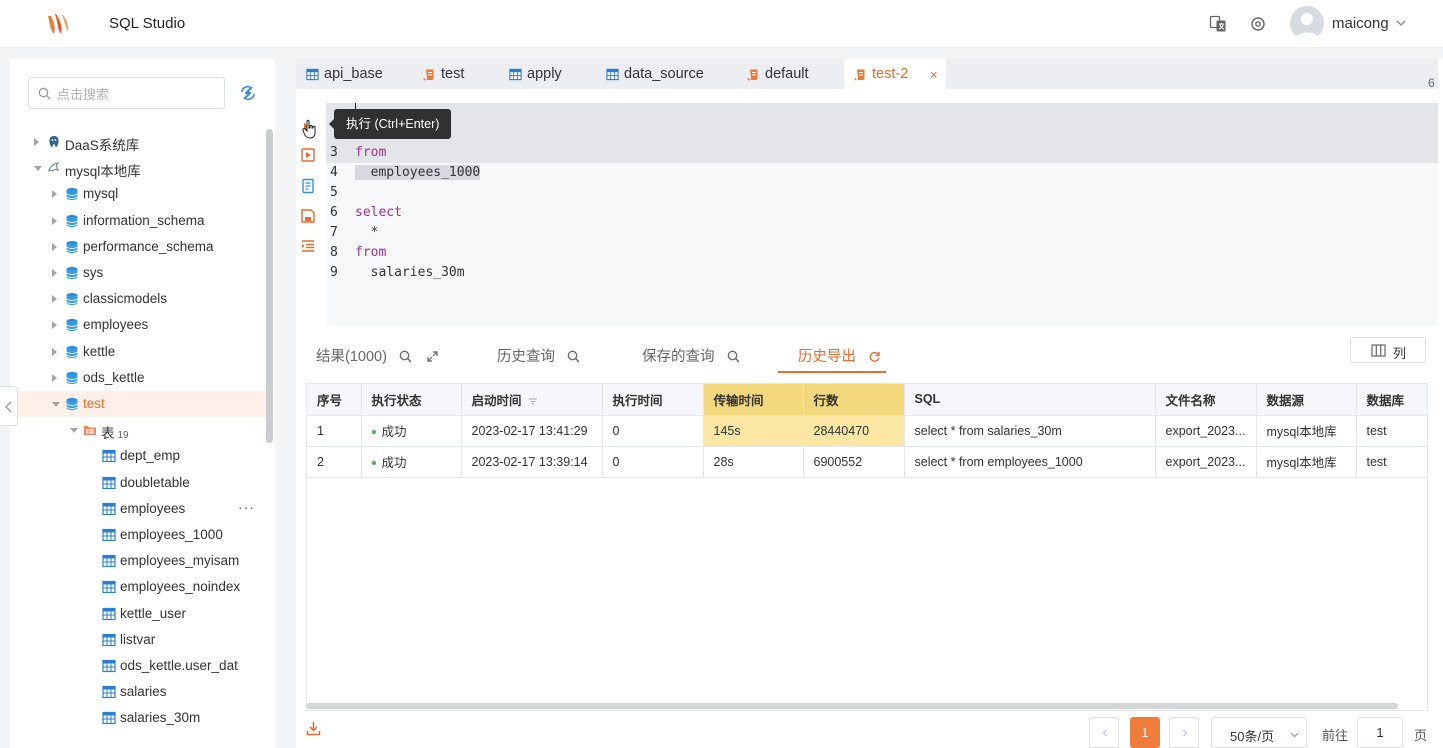 The image size is (1443, 748). Describe the element at coordinates (1218, 24) in the screenshot. I see `translate-icon` at that location.